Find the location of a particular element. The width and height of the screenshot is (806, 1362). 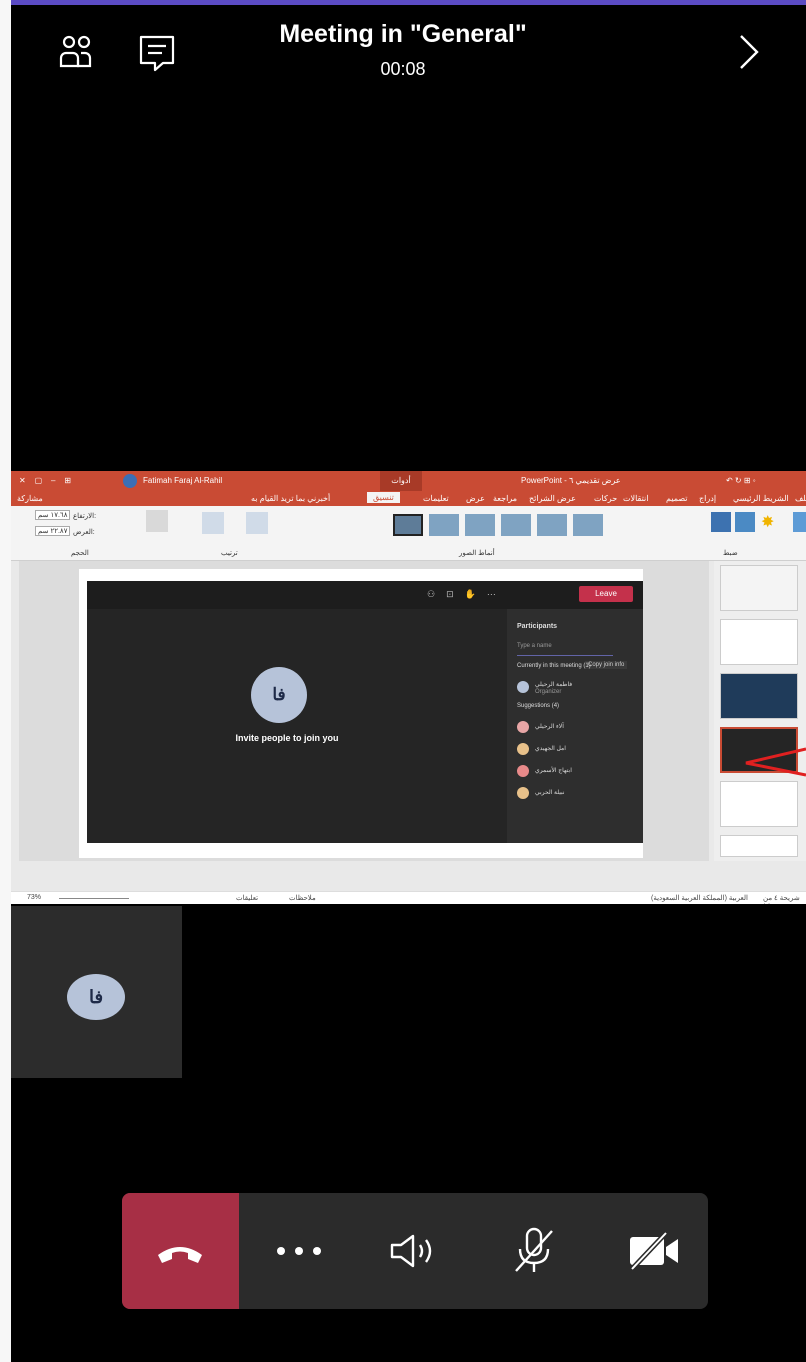

group-adjust-label: ضبط is located at coordinates (730, 553).